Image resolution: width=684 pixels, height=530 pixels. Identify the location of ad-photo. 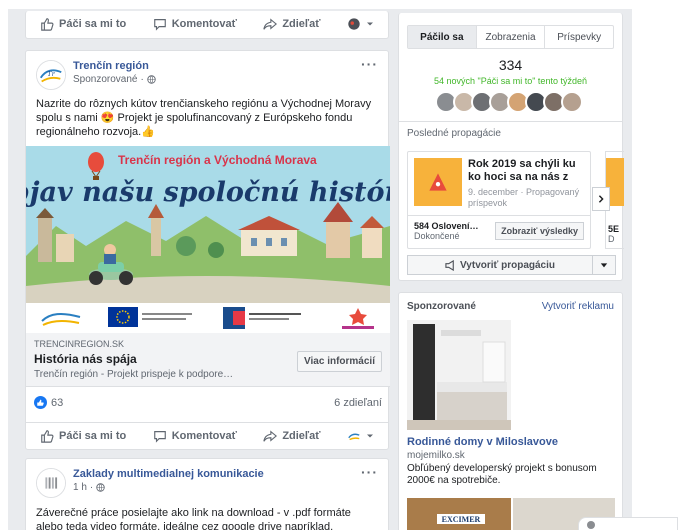
(459, 375).